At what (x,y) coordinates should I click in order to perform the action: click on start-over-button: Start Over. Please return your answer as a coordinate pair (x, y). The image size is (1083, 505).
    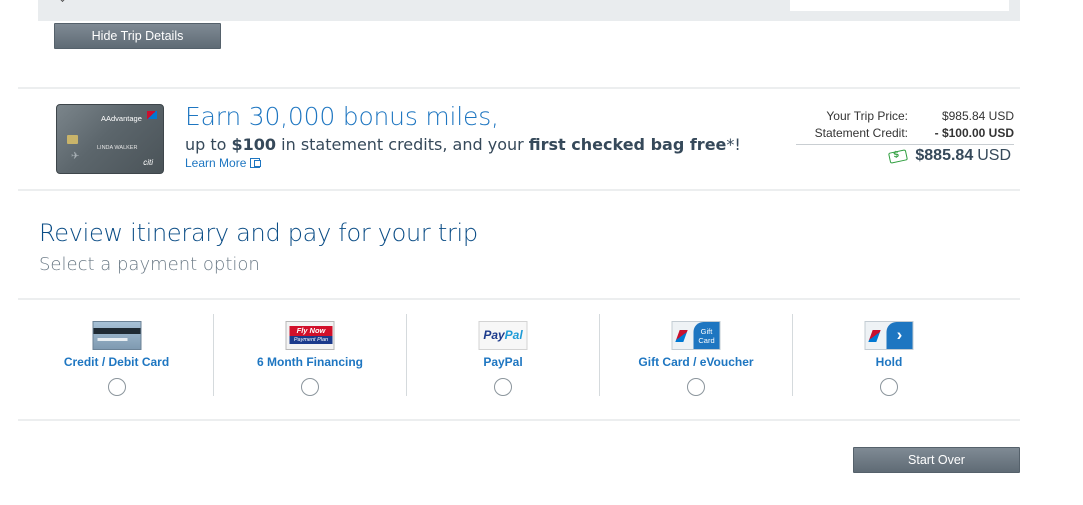
    Looking at the image, I should click on (936, 460).